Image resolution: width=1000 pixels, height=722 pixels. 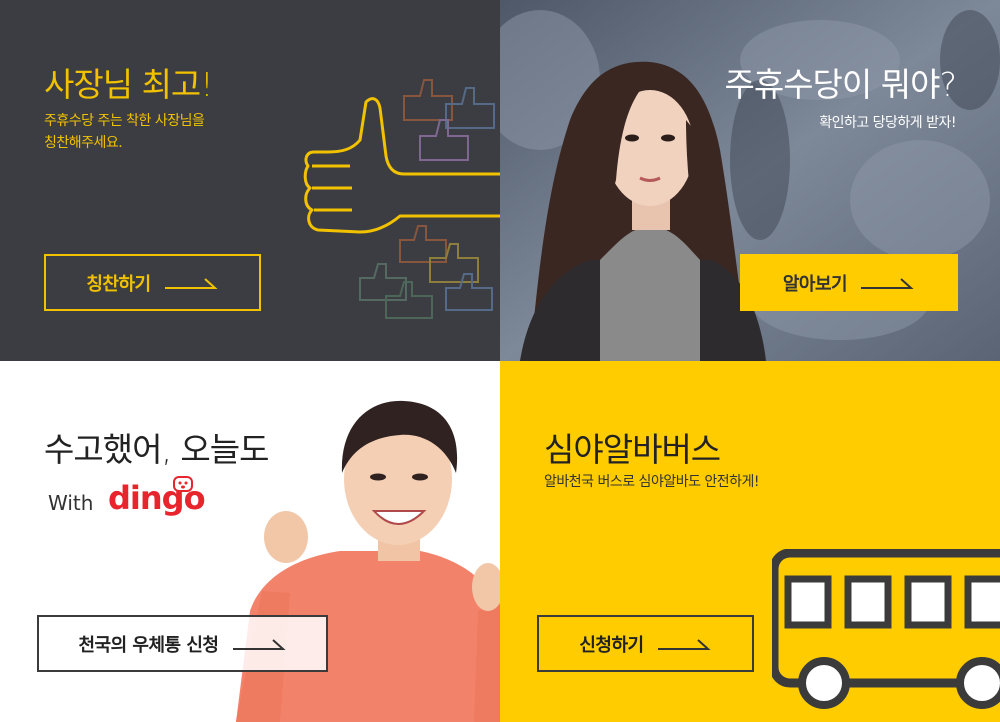 What do you see at coordinates (124, 121) in the screenshot?
I see `subtitle-line: 주휴수당 주는 착한 사장님을` at bounding box center [124, 121].